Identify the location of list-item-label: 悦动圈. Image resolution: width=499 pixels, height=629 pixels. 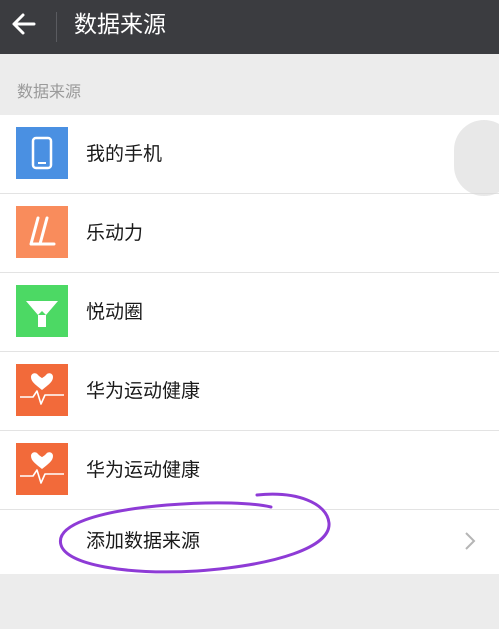
(115, 312).